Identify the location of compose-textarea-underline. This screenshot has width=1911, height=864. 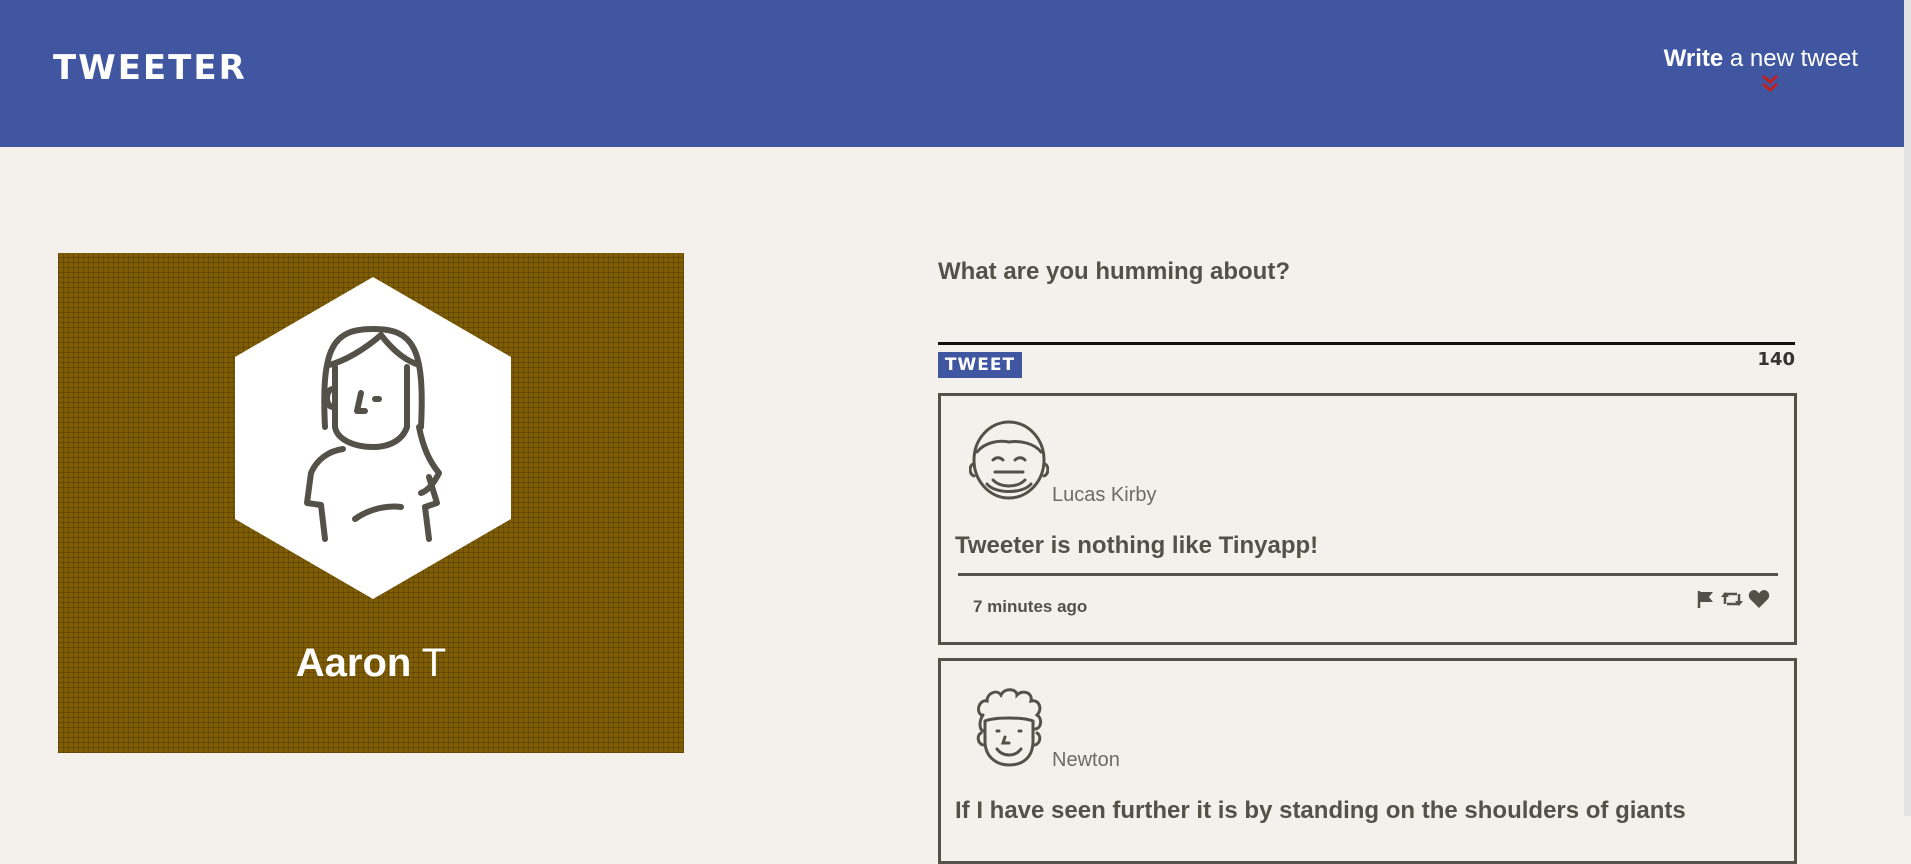
(1366, 343).